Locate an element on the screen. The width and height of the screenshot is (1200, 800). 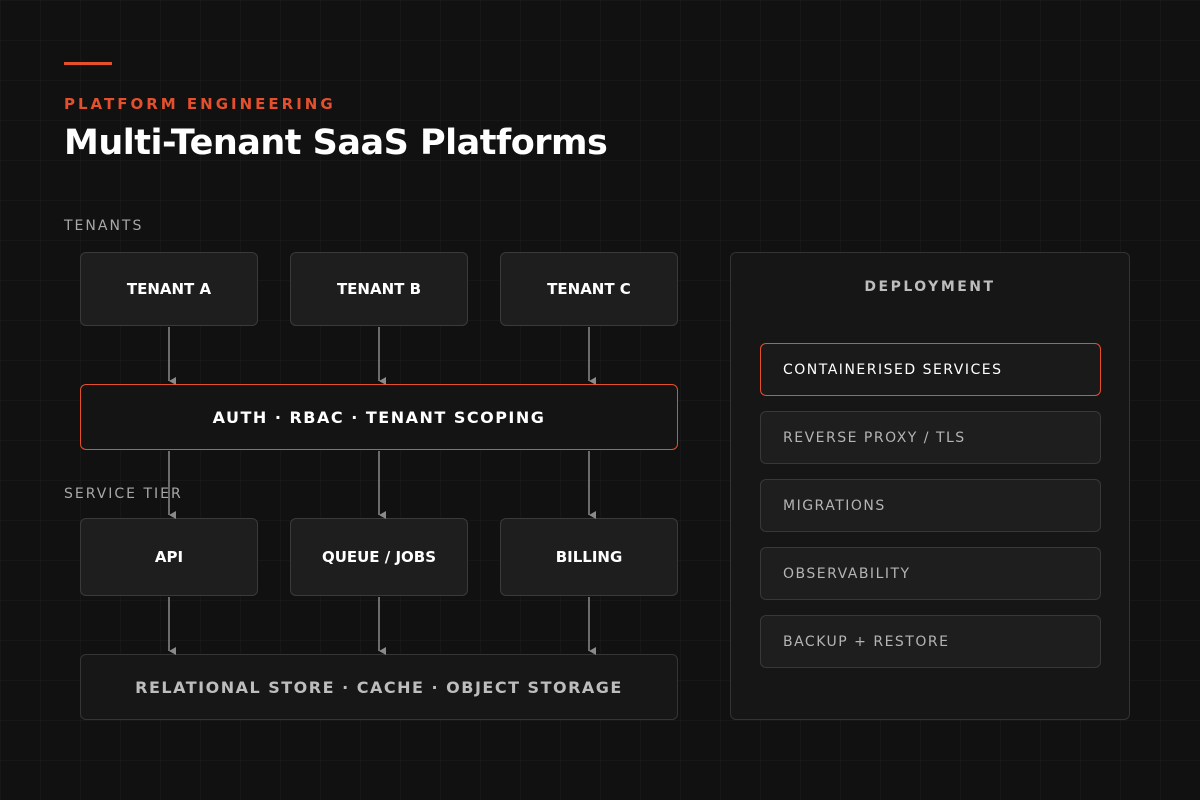
tenants-section-label: TENANTS is located at coordinates (104, 226).